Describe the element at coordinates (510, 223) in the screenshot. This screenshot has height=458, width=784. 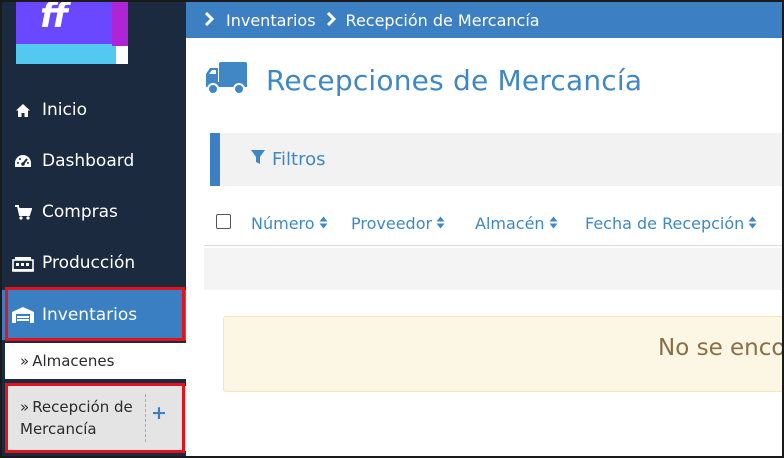
I see `column-label: Almacén` at that location.